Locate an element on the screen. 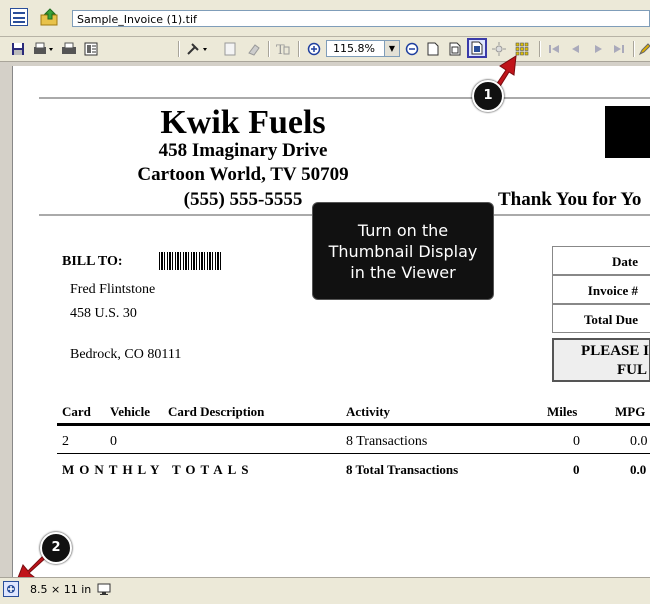 This screenshot has height=604, width=650. monitor-icon is located at coordinates (104, 590).